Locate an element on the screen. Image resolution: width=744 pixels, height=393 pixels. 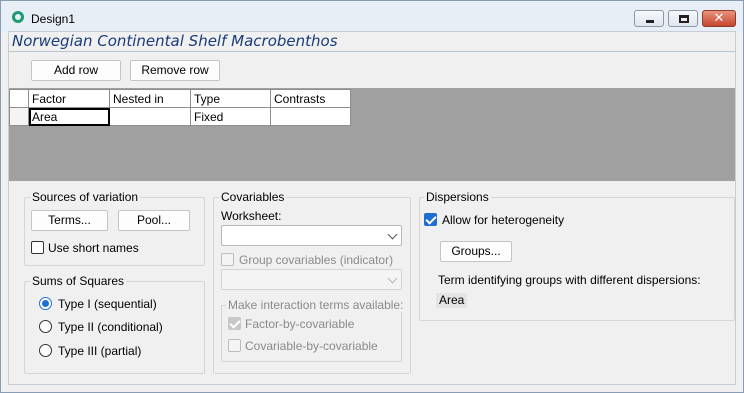
interaction-terms-label: Make interaction terms available: is located at coordinates (316, 305).